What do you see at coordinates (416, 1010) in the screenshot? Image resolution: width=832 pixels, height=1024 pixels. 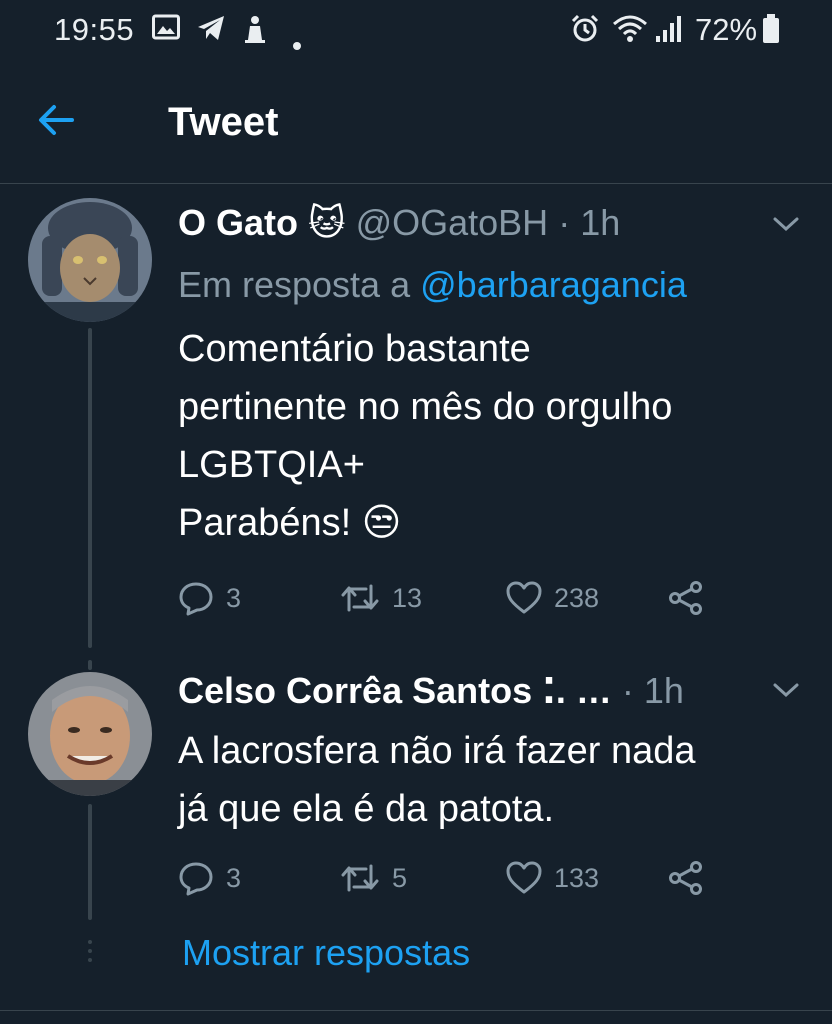 I see `divider` at bounding box center [416, 1010].